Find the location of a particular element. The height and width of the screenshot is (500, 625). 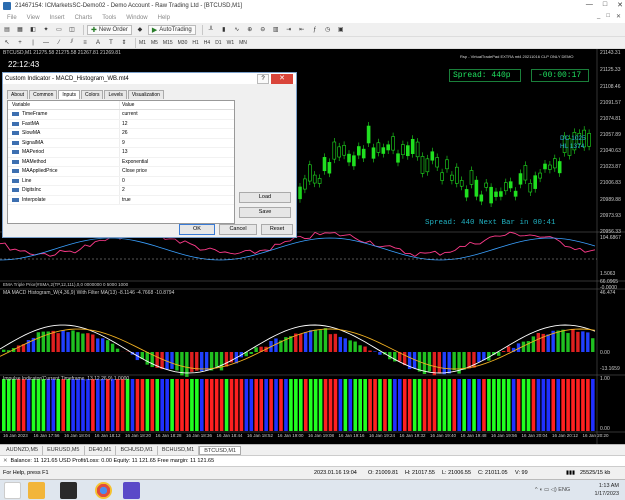

autotrading-button: ▶ AutoTrading is located at coordinates (171, 29).